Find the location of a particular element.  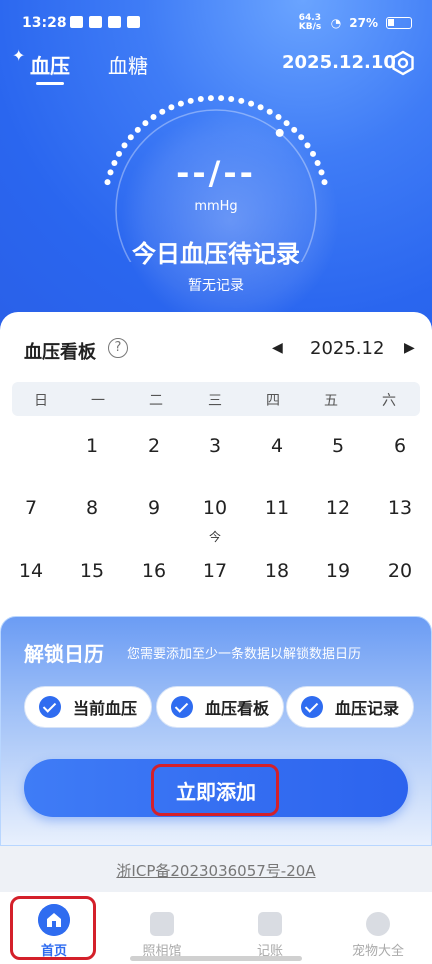

today-status-subtitle: 暂无记录 is located at coordinates (216, 286).